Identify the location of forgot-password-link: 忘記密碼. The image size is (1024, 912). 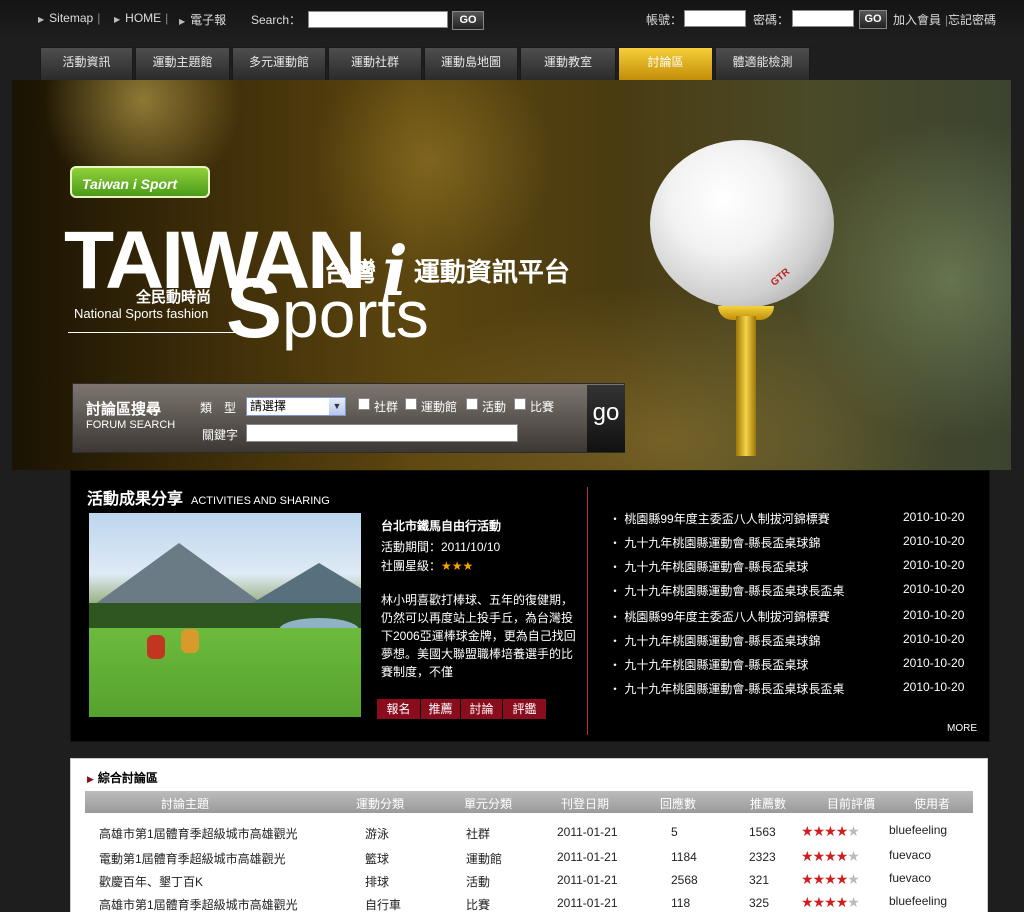
(972, 19).